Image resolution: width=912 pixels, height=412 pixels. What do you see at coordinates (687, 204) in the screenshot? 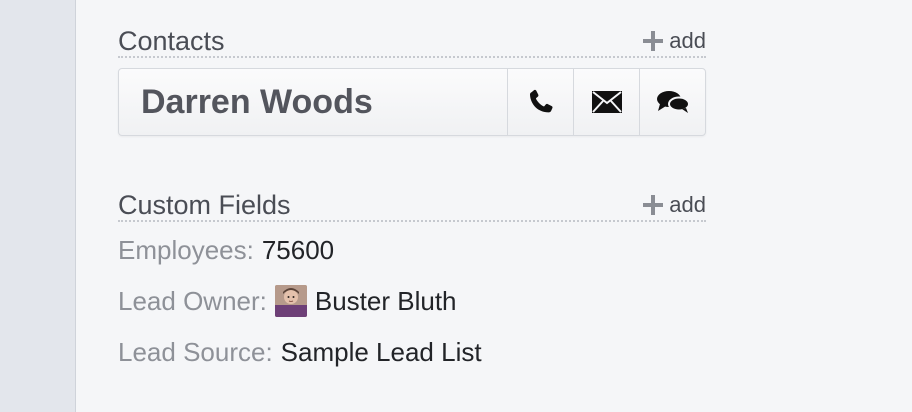
I see `add-custom-field-label: add` at bounding box center [687, 204].